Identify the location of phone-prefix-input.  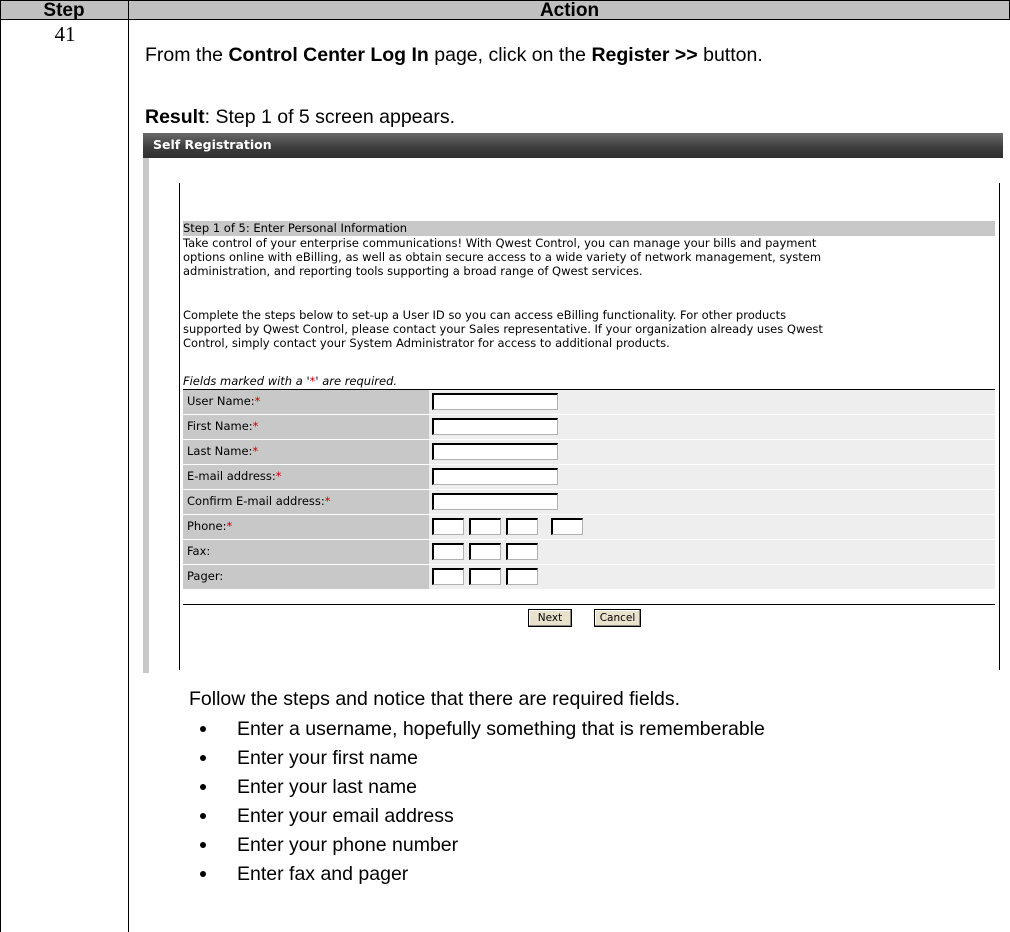
(485, 526).